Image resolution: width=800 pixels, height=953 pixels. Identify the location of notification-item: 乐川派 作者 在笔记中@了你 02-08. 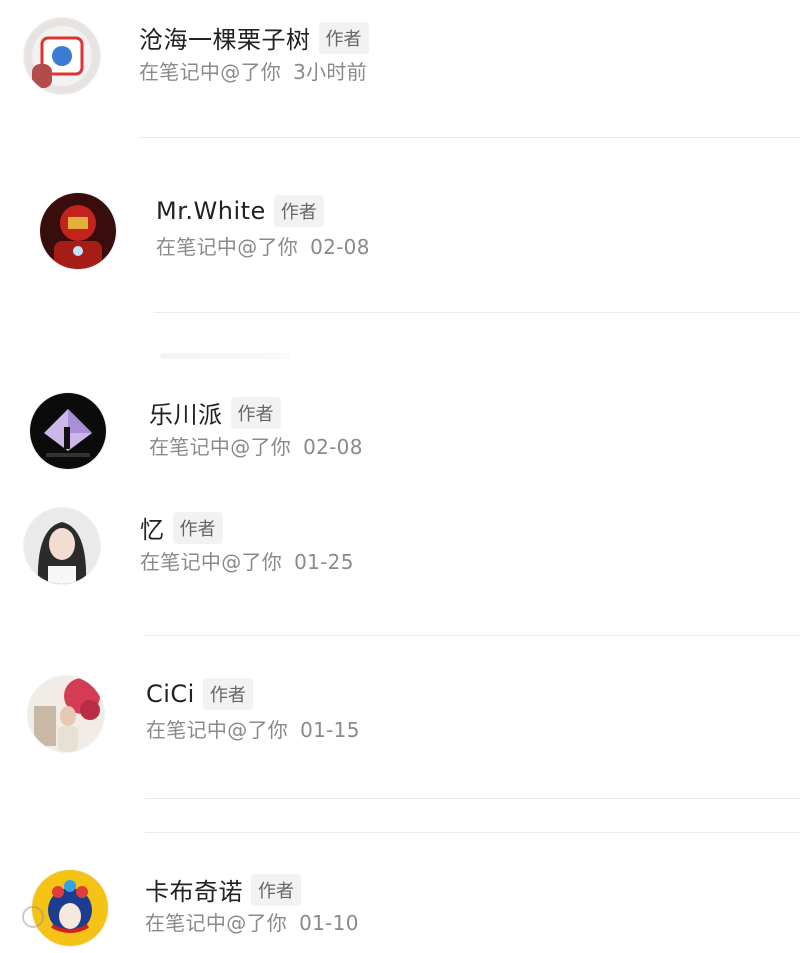
(400, 425).